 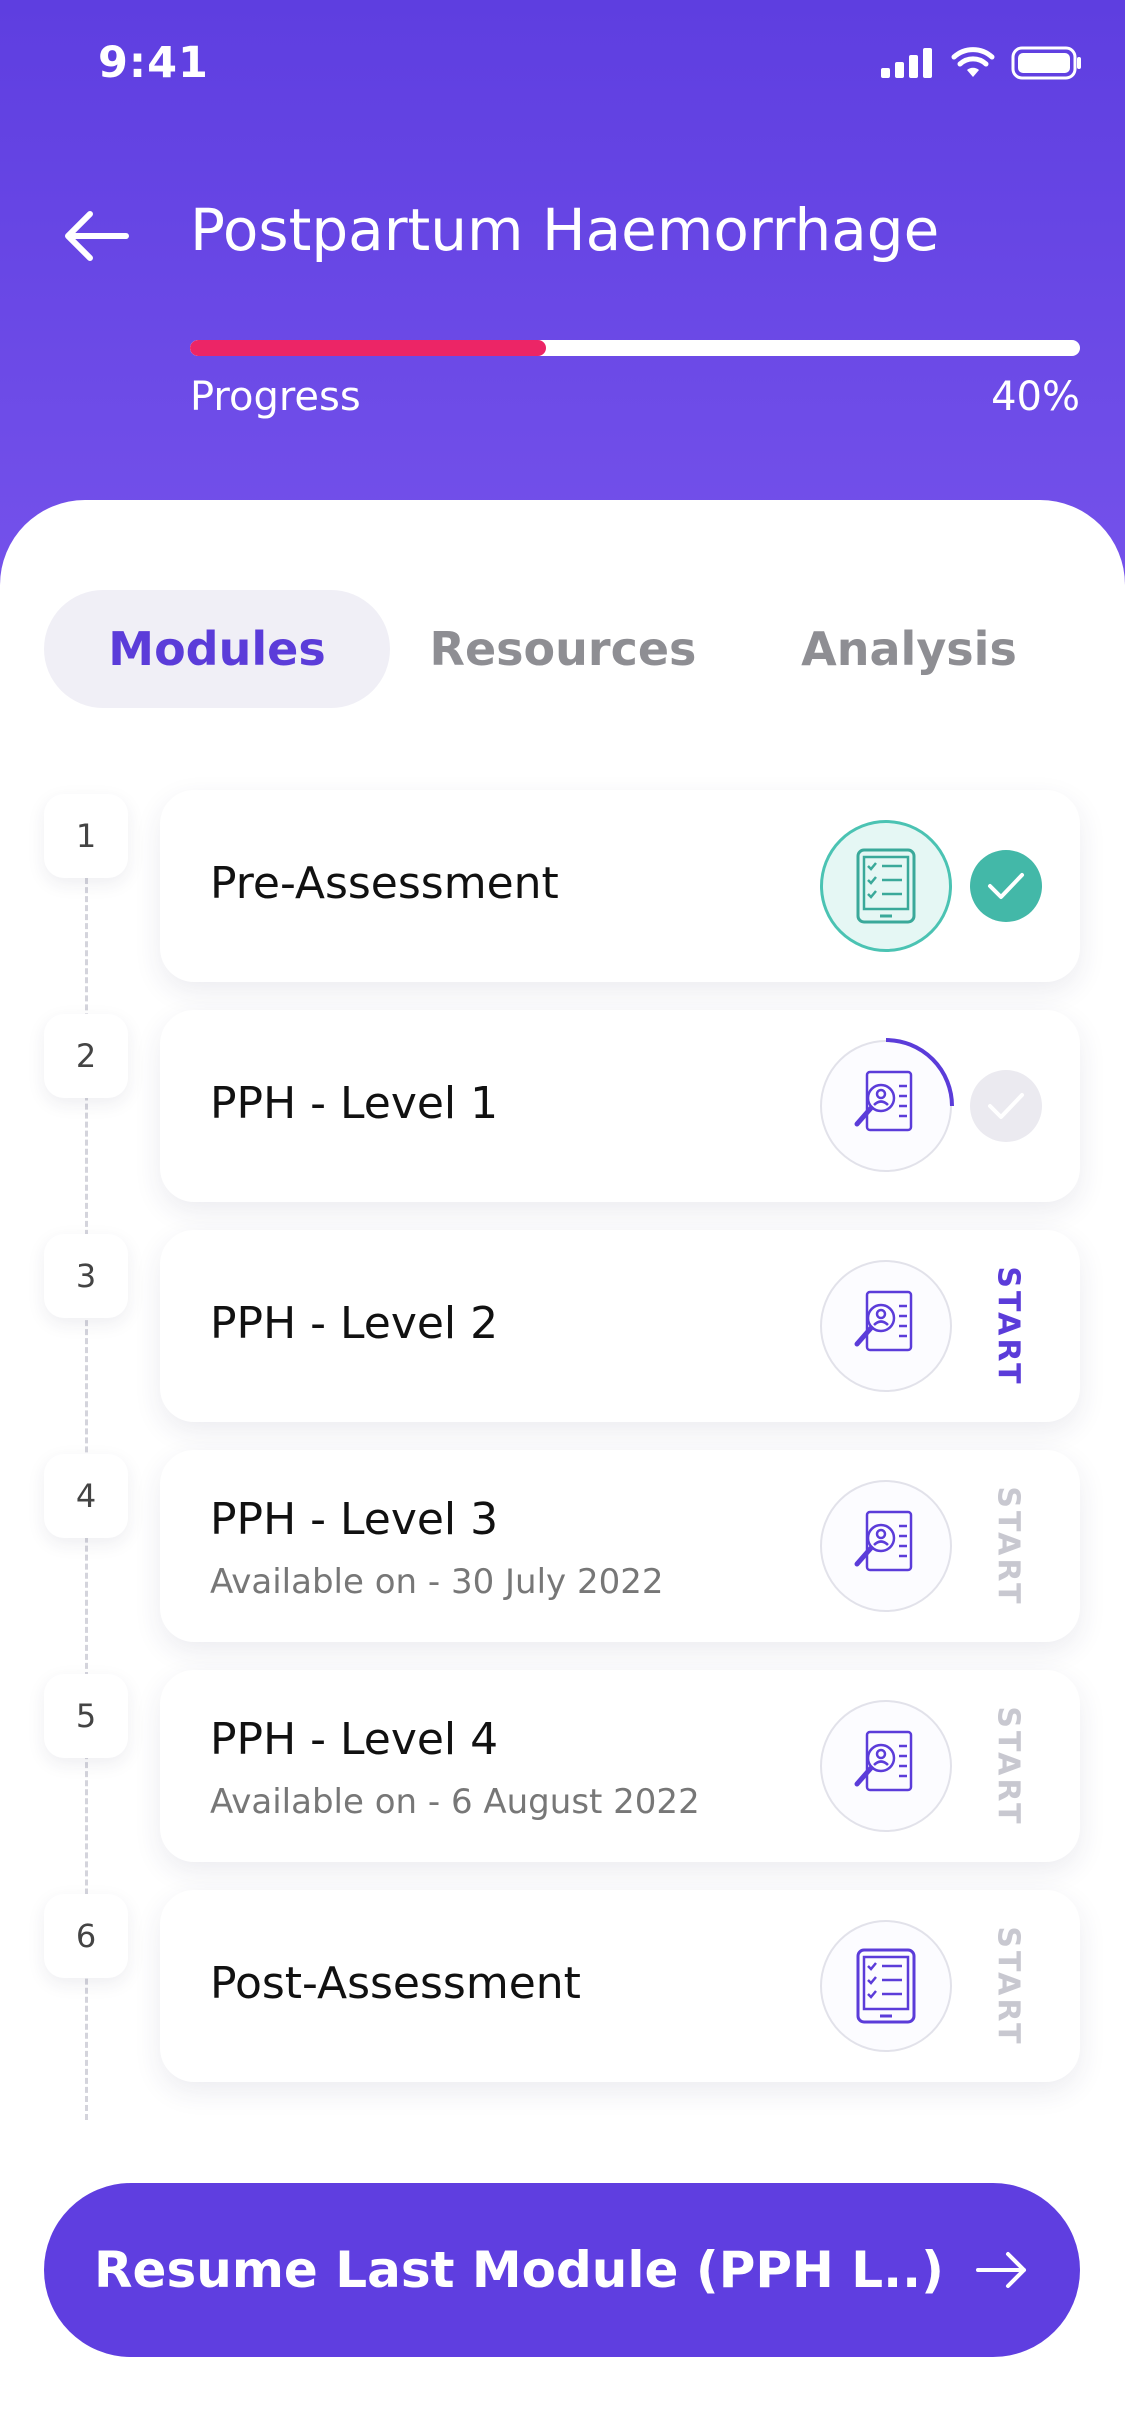 What do you see at coordinates (368, 348) in the screenshot?
I see `progress-fill` at bounding box center [368, 348].